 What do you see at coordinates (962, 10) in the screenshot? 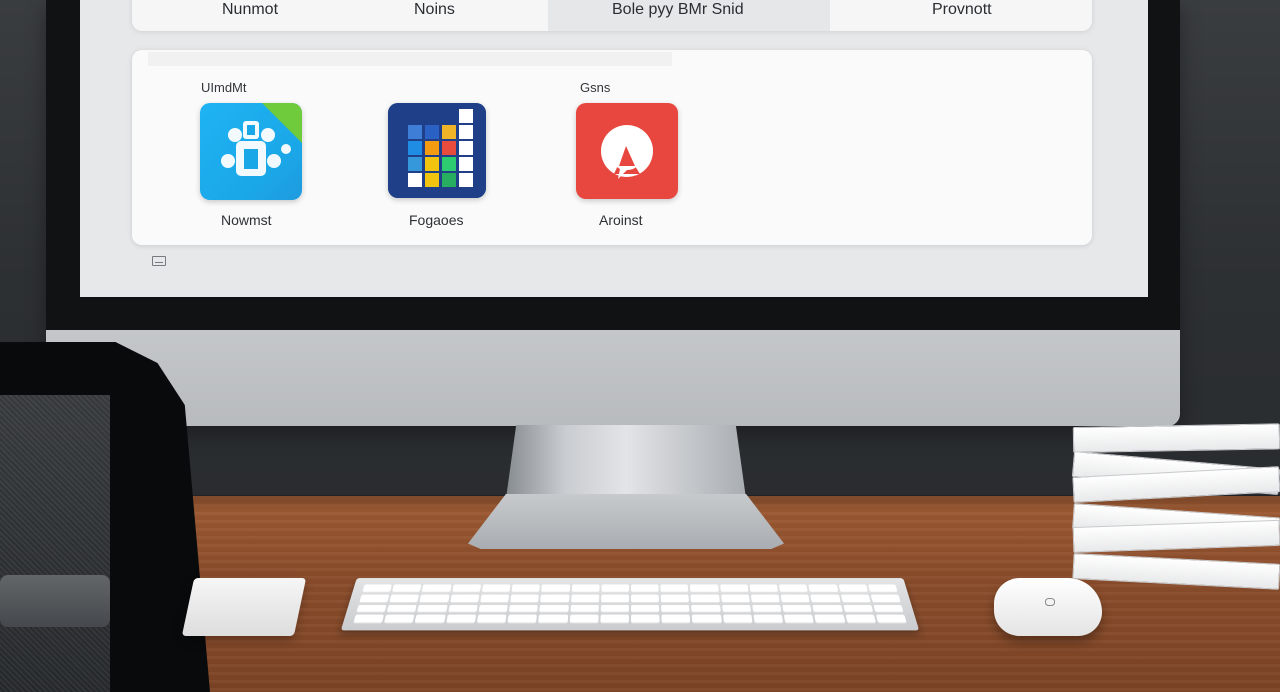
I see `tab-provnott: Provnott` at bounding box center [962, 10].